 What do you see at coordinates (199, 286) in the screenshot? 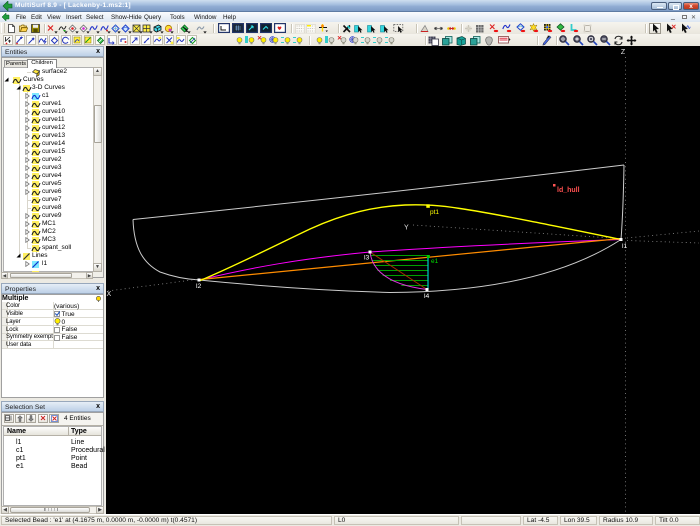
I see `svg-text: l2` at bounding box center [199, 286].